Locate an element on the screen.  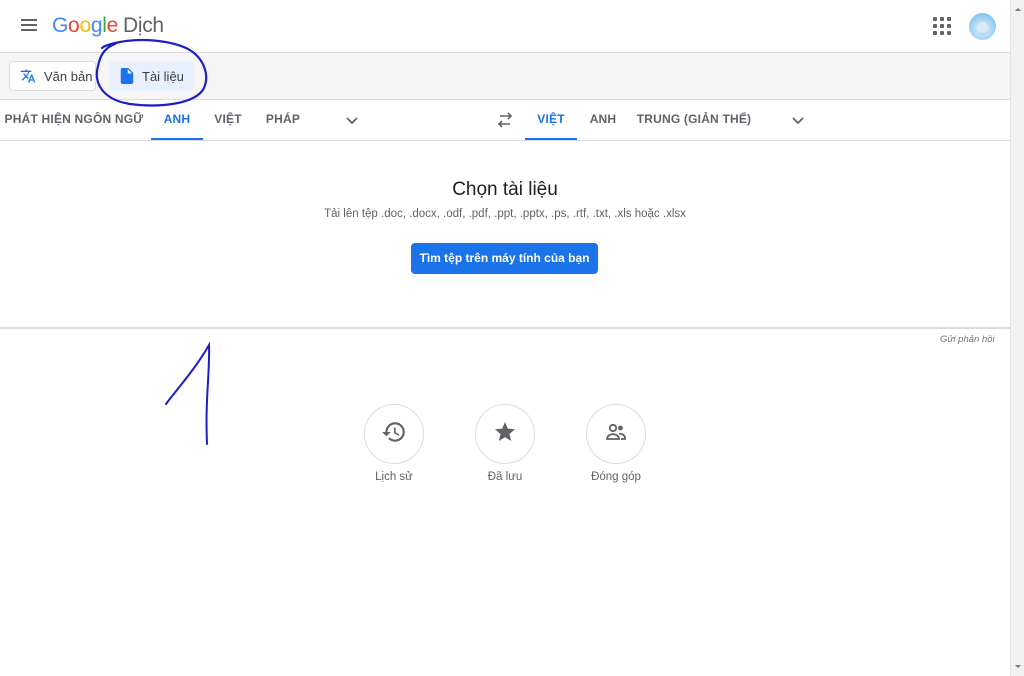
contribute-circle is located at coordinates (616, 434).